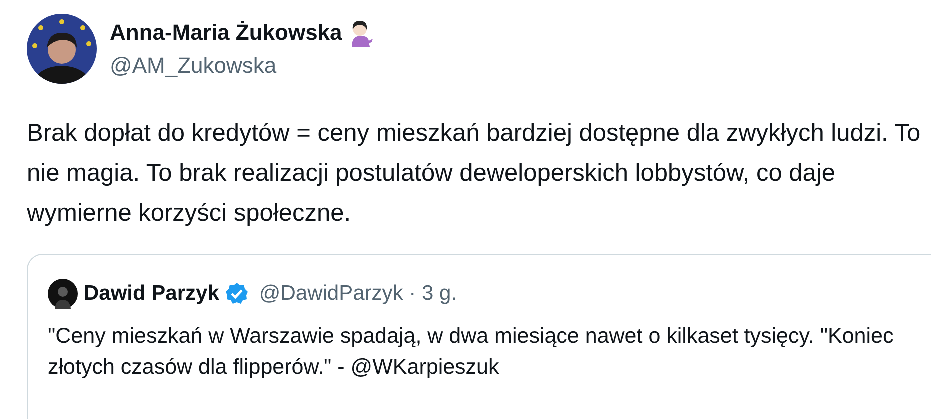  What do you see at coordinates (471, 352) in the screenshot?
I see `quoted-tweet-text: "Ceny mieszkań w Warszawie spadają, w dwa miesiące nawet o kilkaset tysięcy. "Koniec złotych czasów dla flipperów." - @WKarpieszuk` at bounding box center [471, 352].